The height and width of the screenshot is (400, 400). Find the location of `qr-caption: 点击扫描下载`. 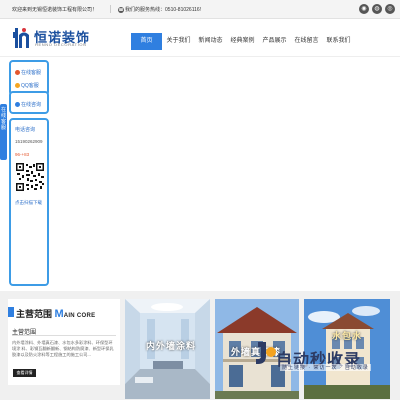

qr-caption: 点击扫描下载 is located at coordinates (28, 203).